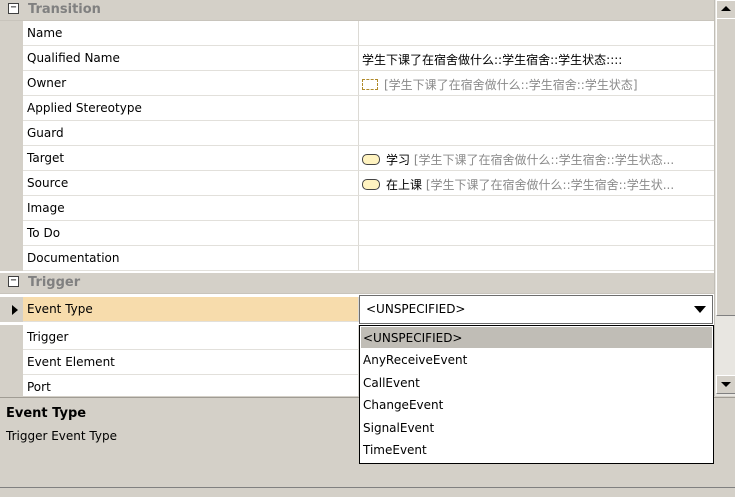 This screenshot has height=497, width=735. I want to click on property-row: Guard, so click(357, 133).